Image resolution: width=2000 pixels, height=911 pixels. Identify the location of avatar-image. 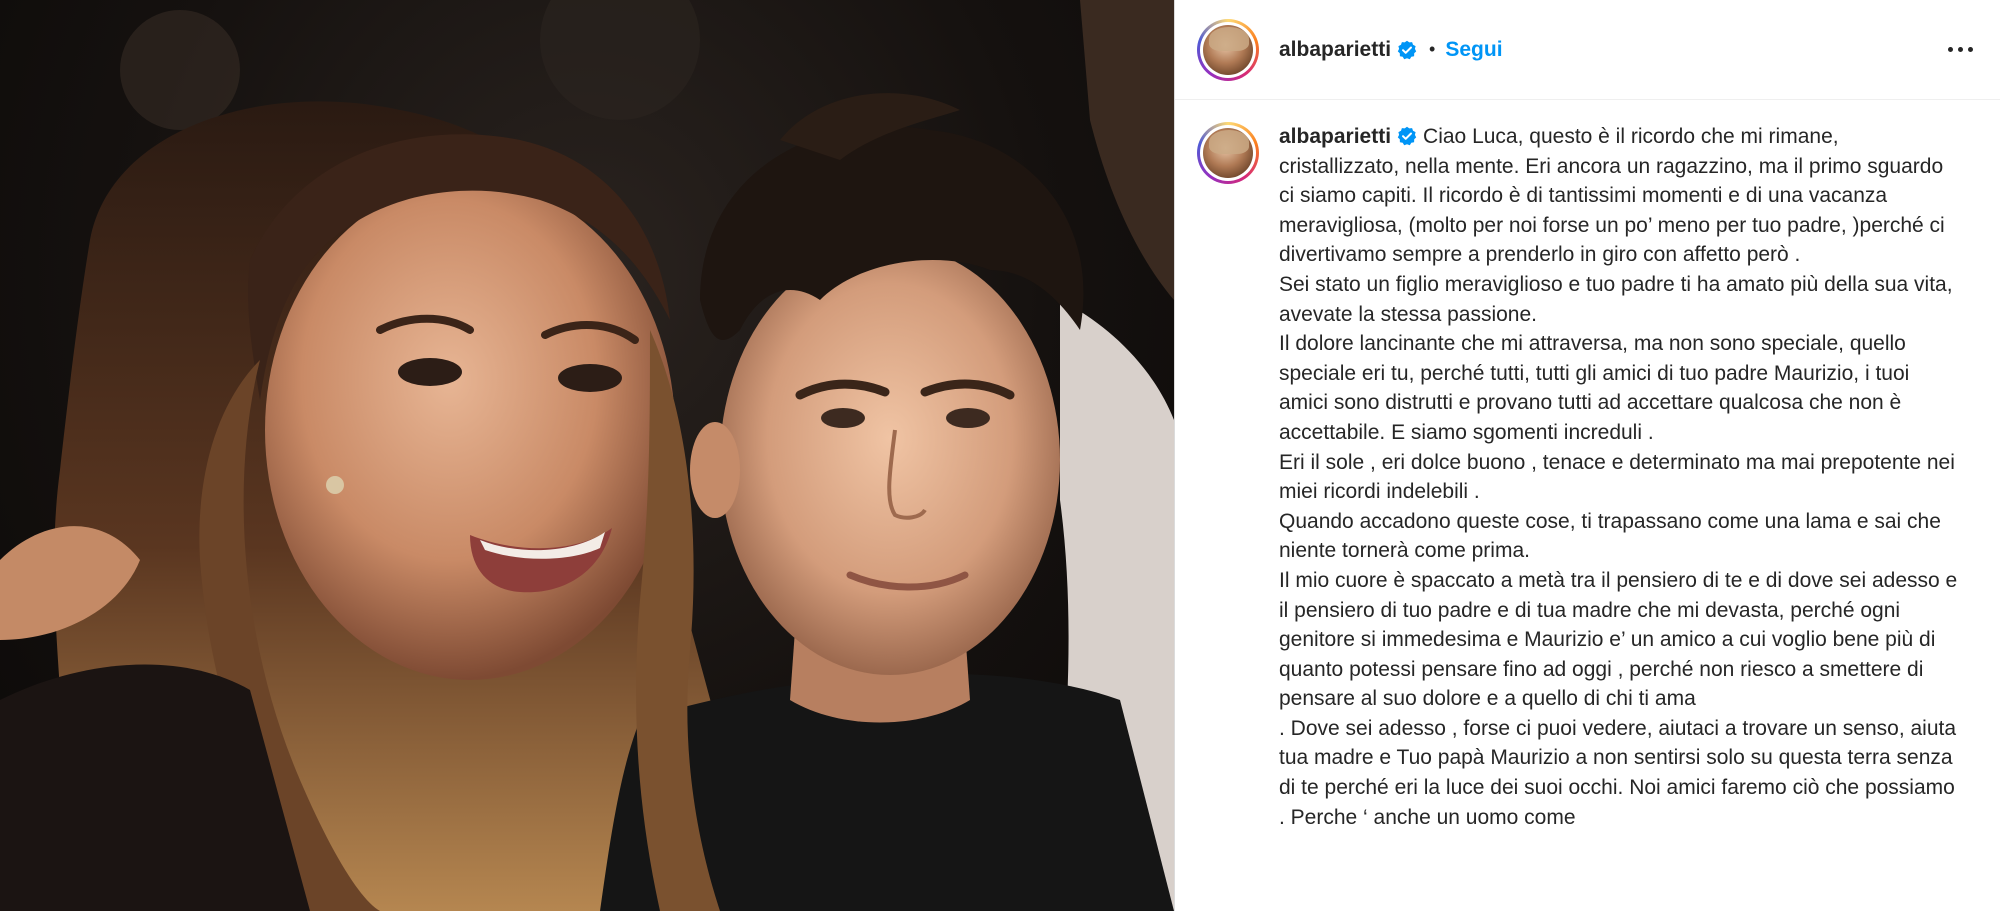
(1228, 49).